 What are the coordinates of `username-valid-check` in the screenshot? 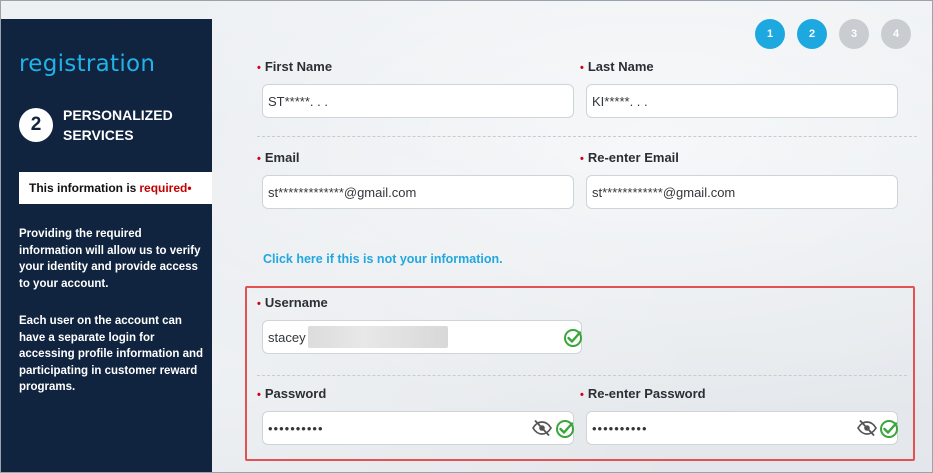 It's located at (573, 338).